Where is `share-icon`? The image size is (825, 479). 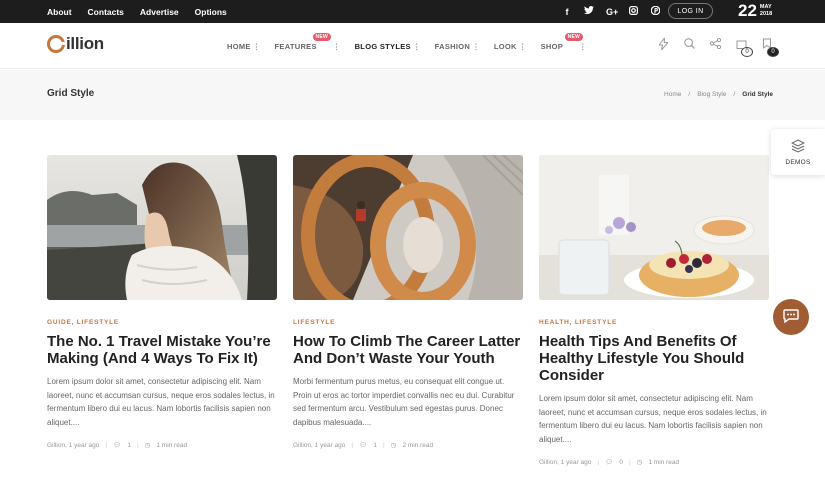 share-icon is located at coordinates (715, 49).